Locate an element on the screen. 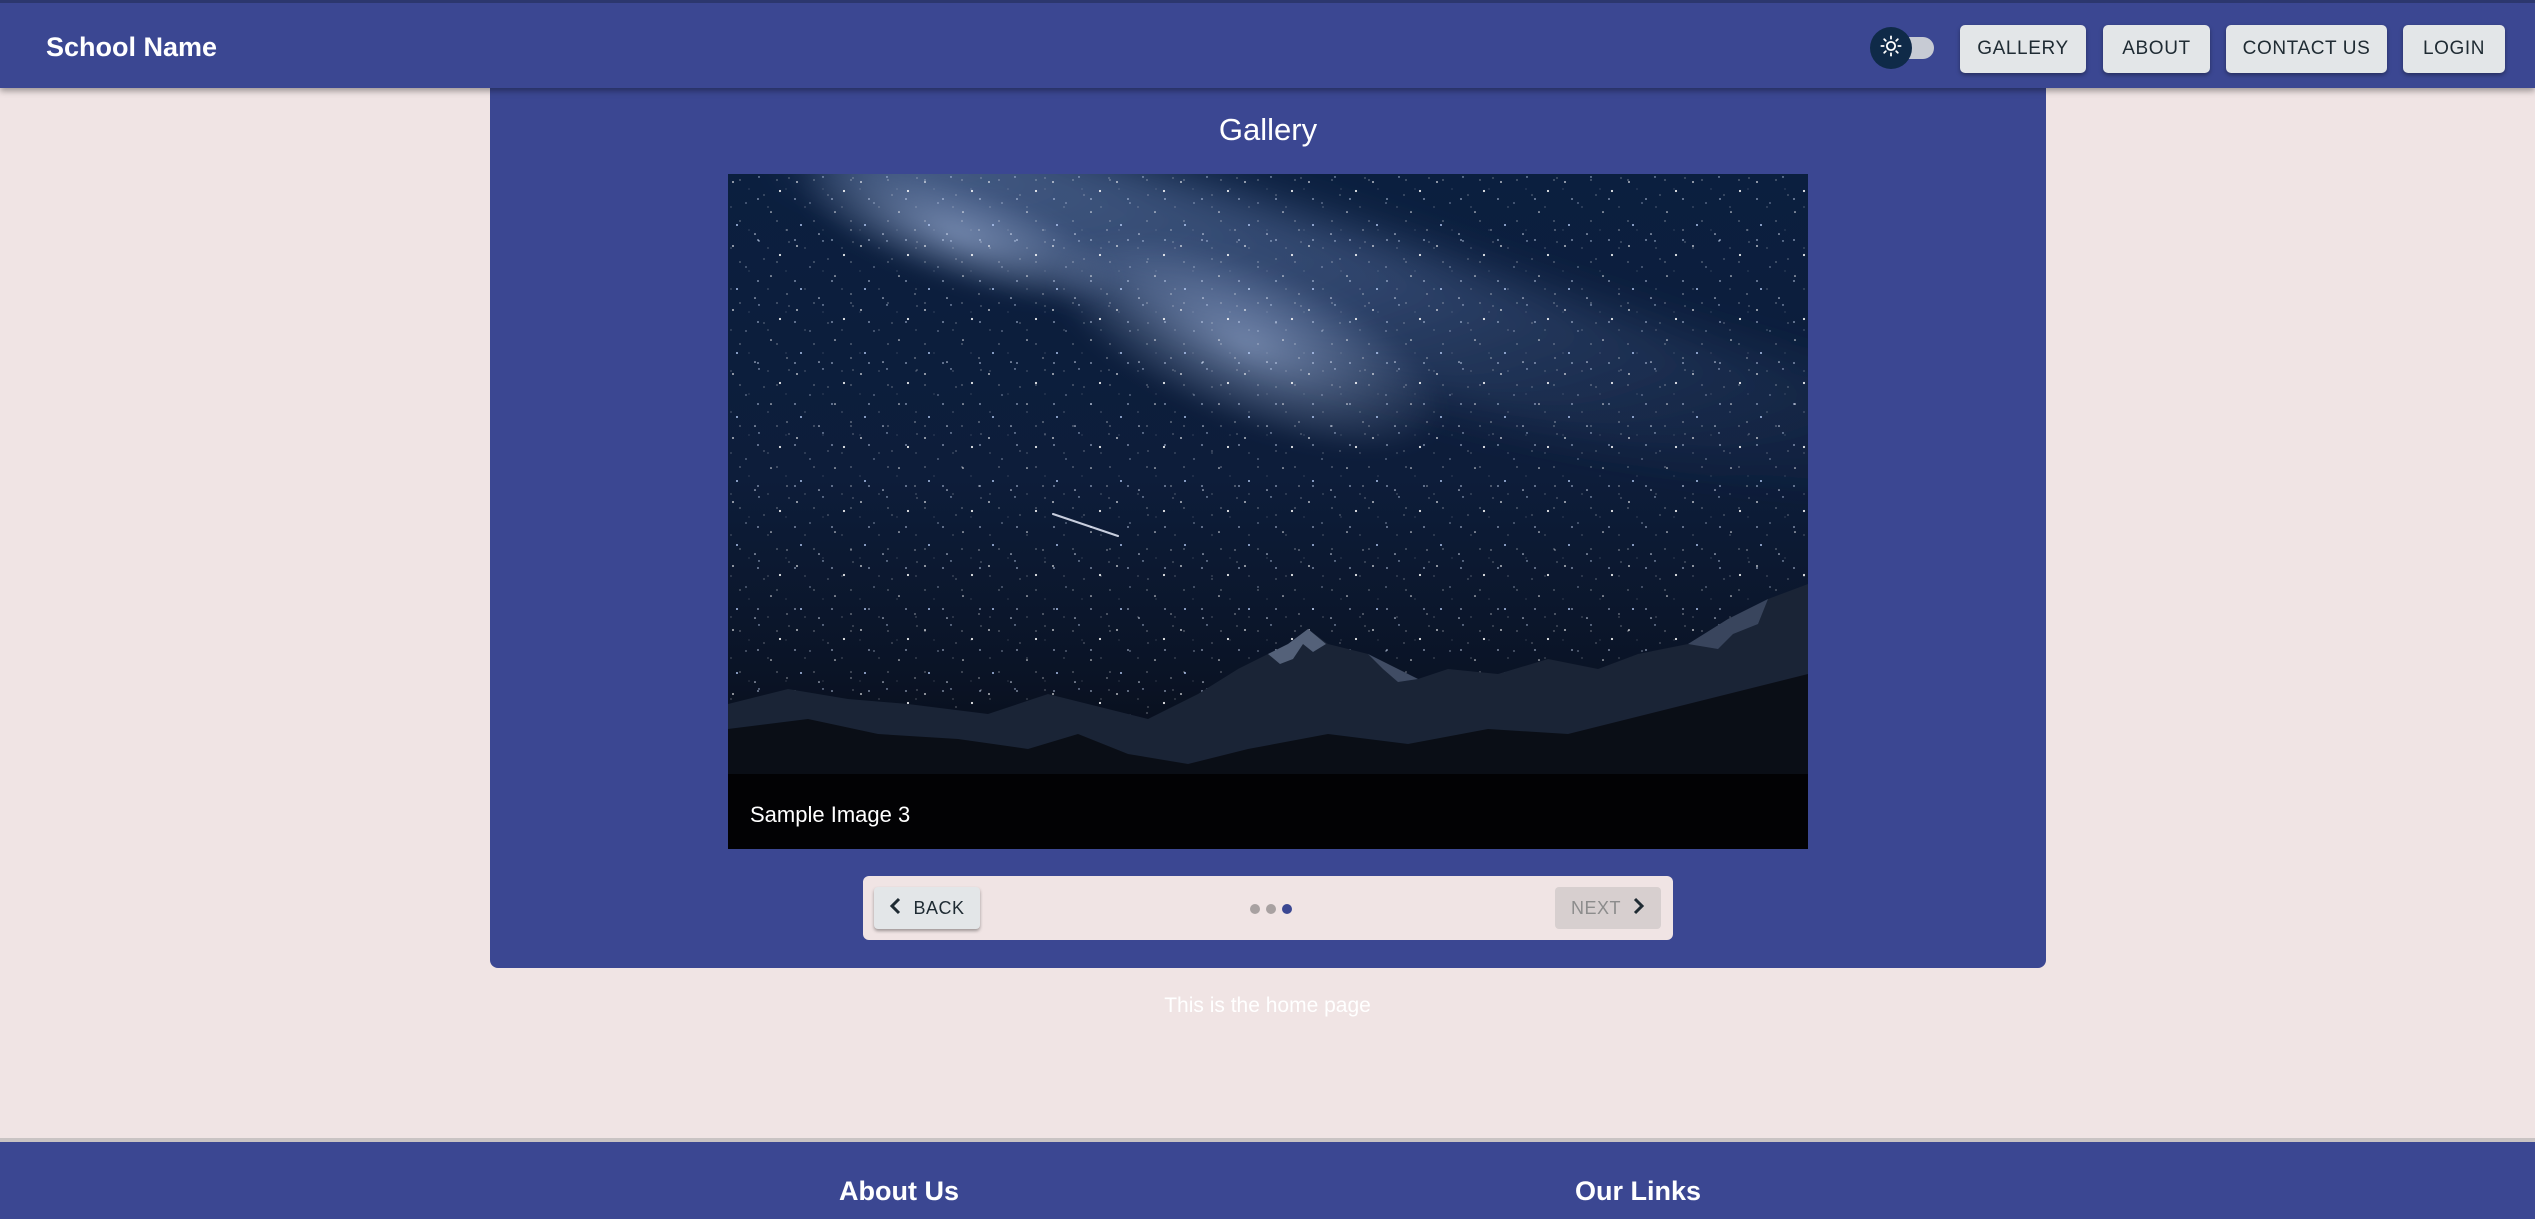 This screenshot has width=2535, height=1219. gallery-stepper: BACK NEXT is located at coordinates (1268, 908).